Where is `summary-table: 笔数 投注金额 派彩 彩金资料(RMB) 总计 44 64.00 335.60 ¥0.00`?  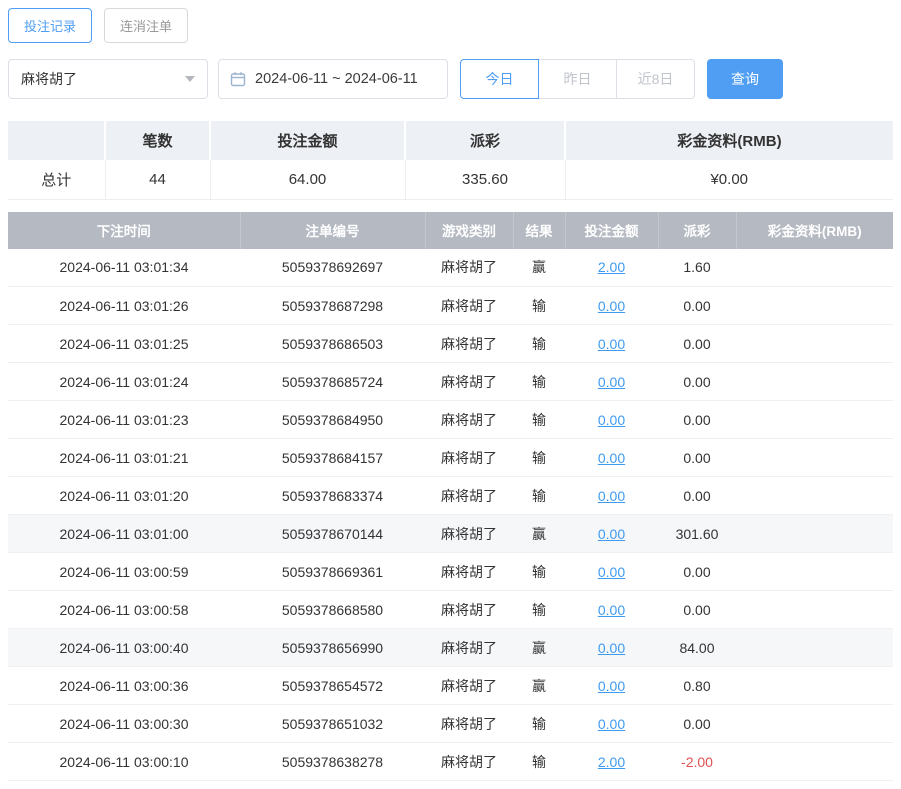
summary-table: 笔数 投注金额 派彩 彩金资料(RMB) 总计 44 64.00 335.60 ¥0.00 is located at coordinates (450, 160).